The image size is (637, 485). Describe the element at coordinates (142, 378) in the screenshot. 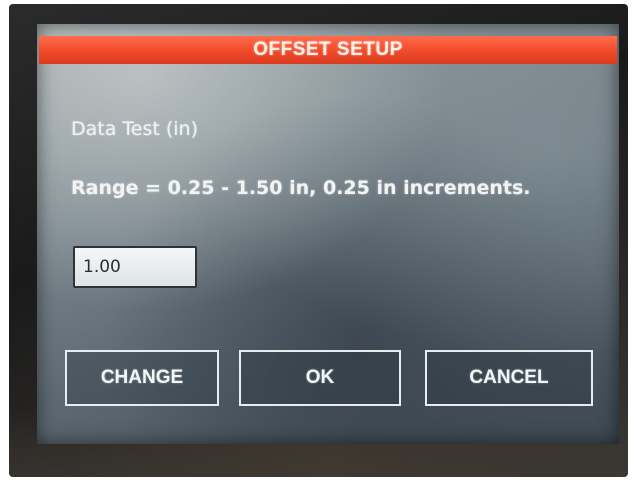

I see `change-button: CHANGE` at that location.